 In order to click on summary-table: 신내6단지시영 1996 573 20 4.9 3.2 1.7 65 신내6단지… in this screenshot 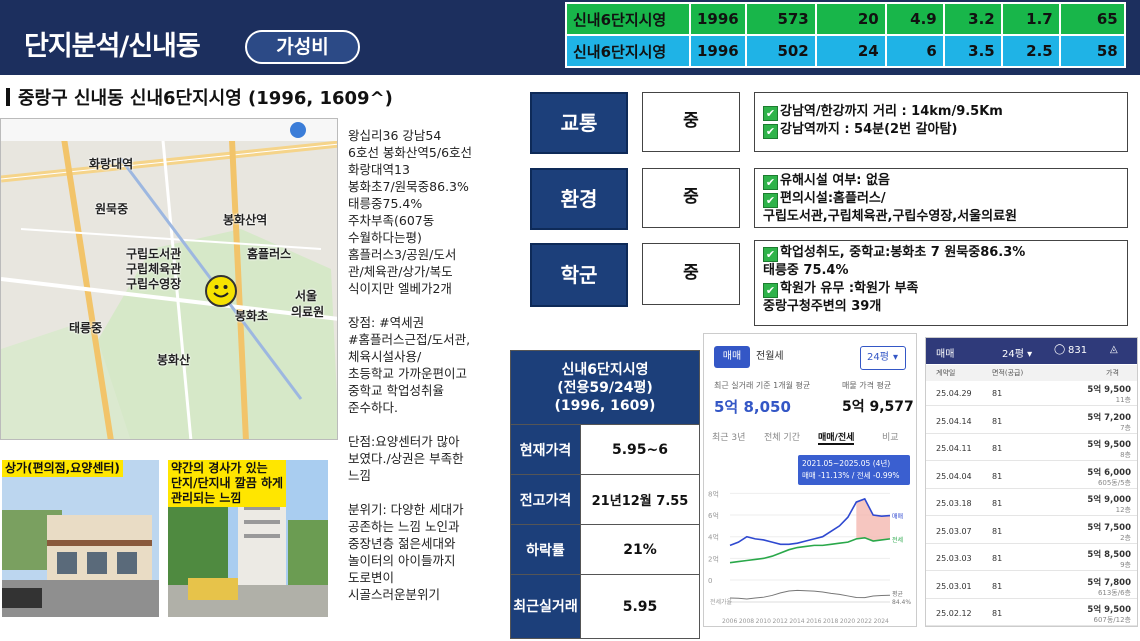, I will do `click(845, 35)`.